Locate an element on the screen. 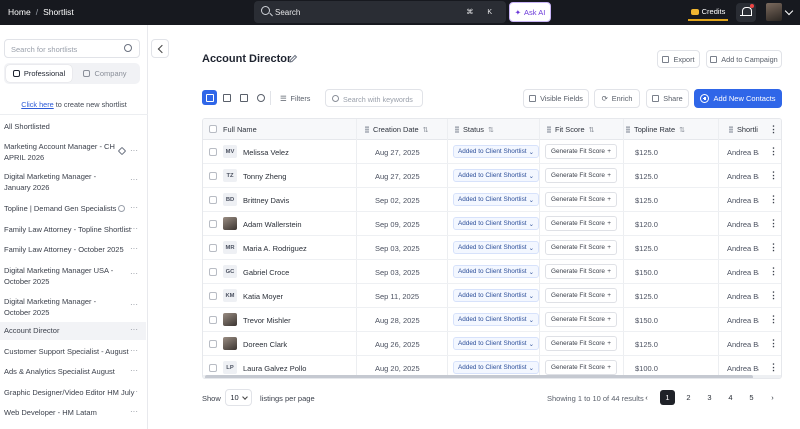  contact-name: Trevor Mishler is located at coordinates (267, 320).